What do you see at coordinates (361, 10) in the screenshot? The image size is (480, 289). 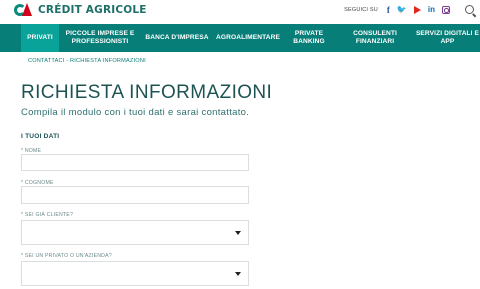 I see `social-label: SEGUICI SU` at bounding box center [361, 10].